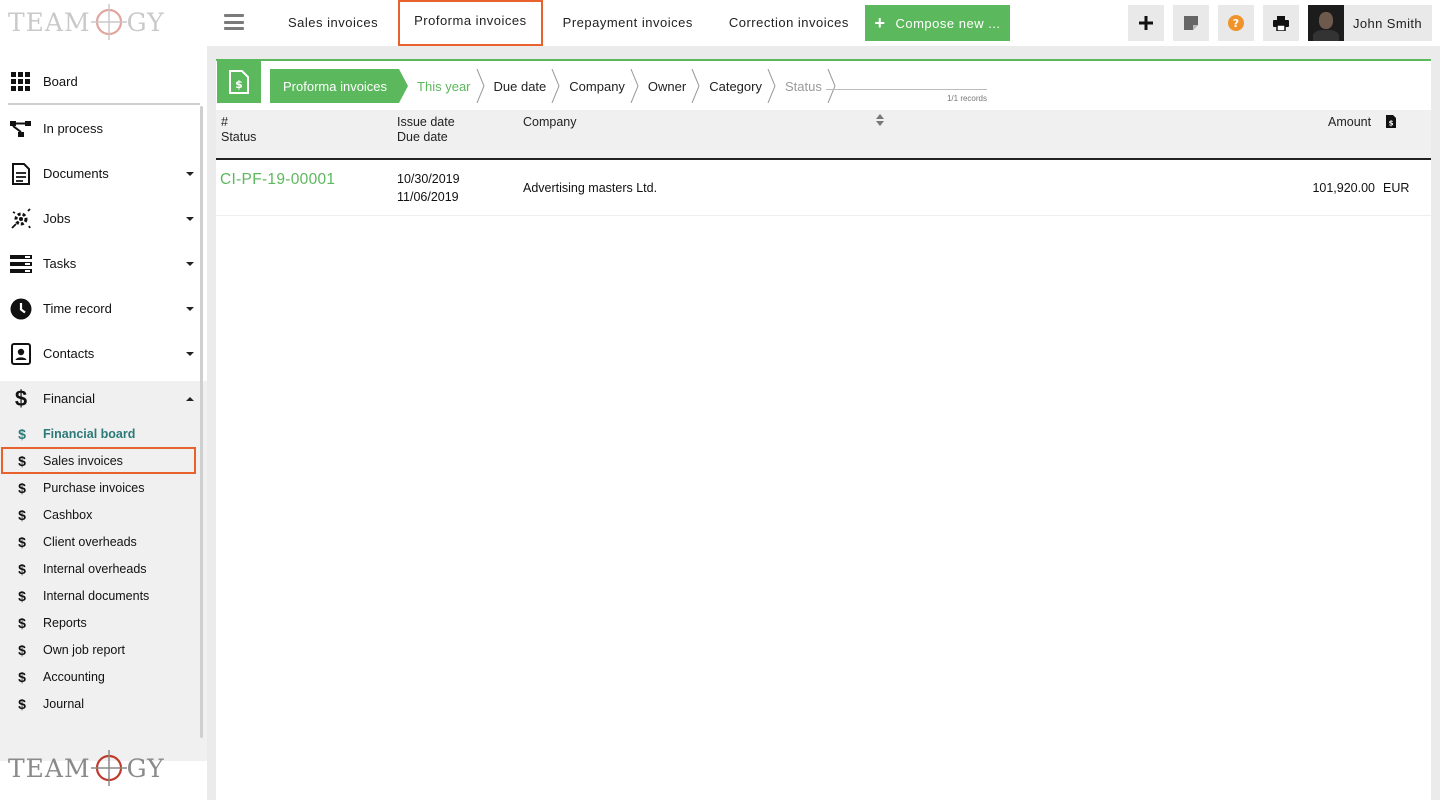 Image resolution: width=1440 pixels, height=800 pixels. I want to click on search-box: 1/1 records, so click(906, 87).